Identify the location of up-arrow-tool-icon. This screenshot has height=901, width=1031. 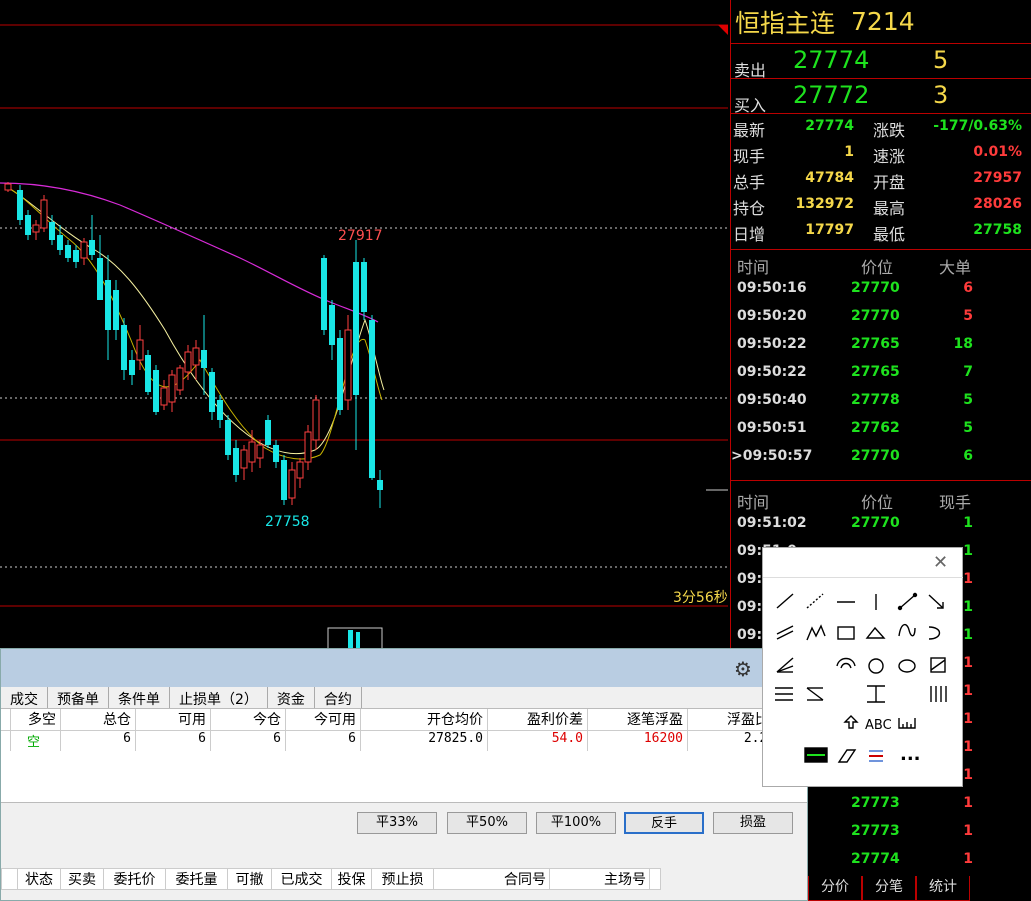
(851, 722).